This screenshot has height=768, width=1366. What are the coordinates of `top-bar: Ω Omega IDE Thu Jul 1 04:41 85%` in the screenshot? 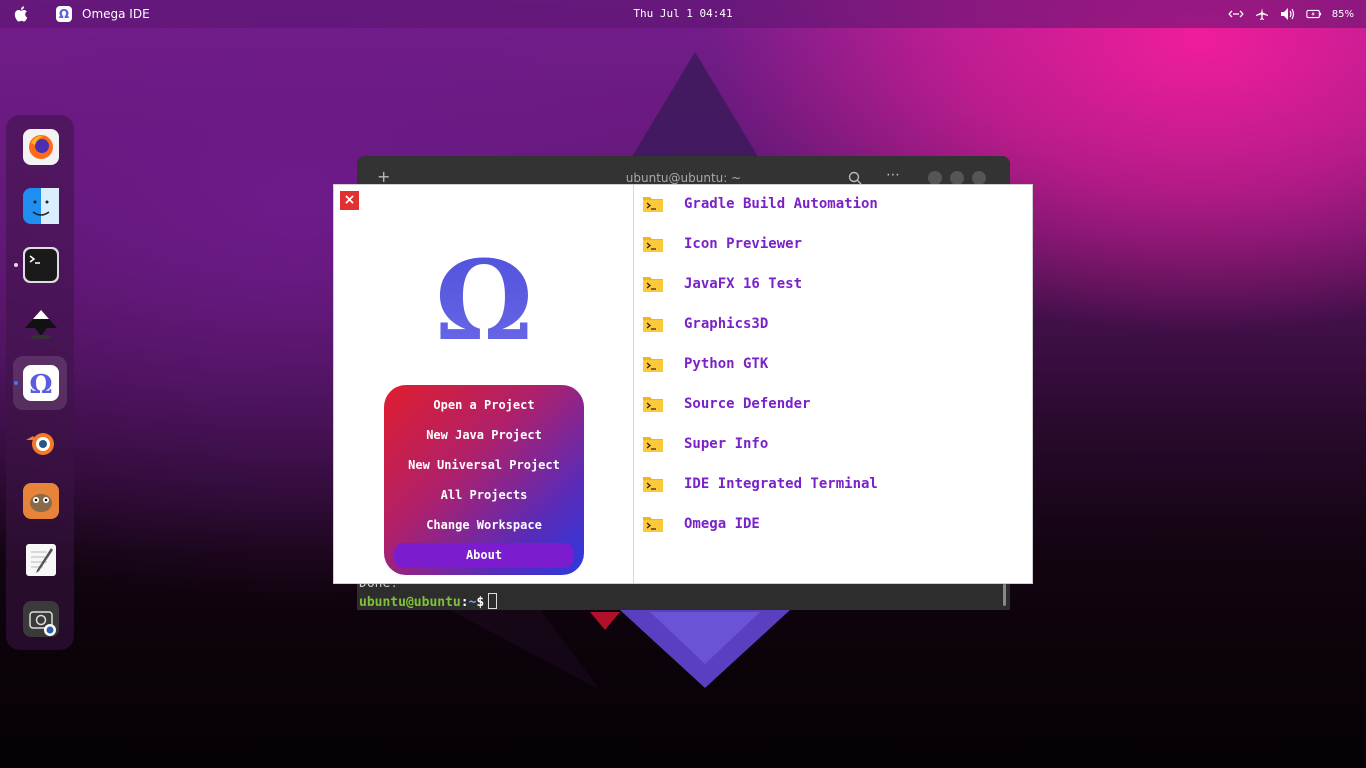 It's located at (683, 14).